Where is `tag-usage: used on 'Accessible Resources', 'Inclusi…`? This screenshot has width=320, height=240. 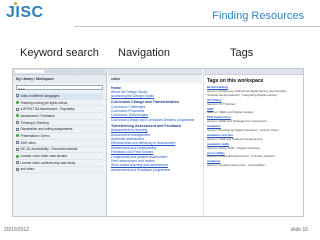 tag-usage: used on 'Accessible Resources', 'Inclusi… is located at coordinates (241, 156).